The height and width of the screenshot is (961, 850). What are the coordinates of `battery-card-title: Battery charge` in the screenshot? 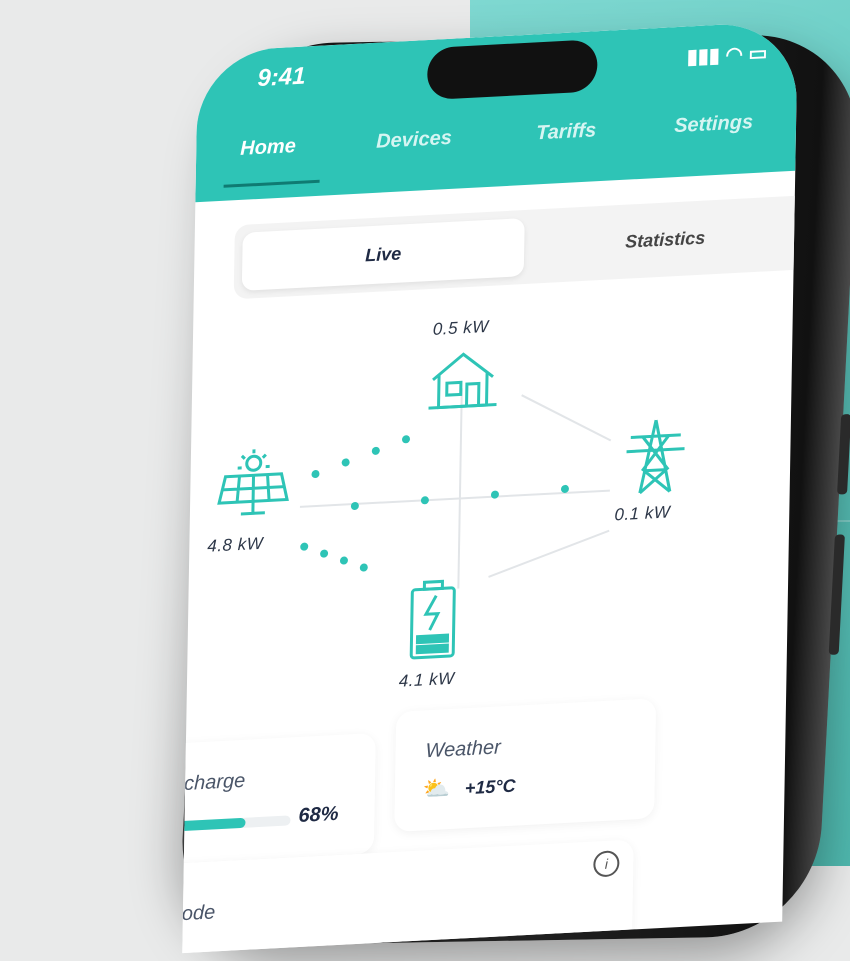 It's located at (214, 784).